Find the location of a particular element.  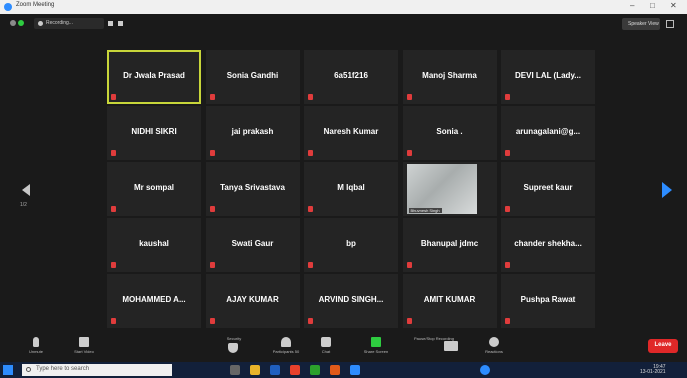

participant-tile: NIDHI SIKRI is located at coordinates (154, 133).